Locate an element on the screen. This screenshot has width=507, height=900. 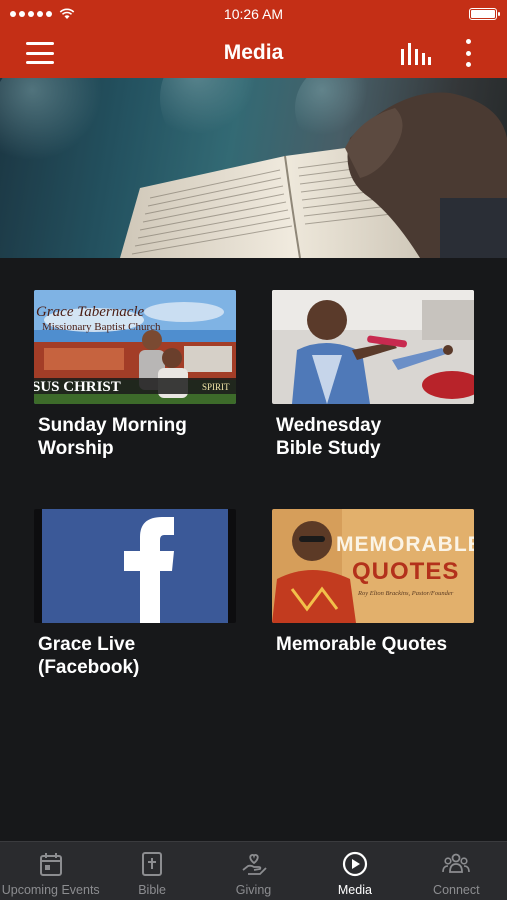
bible-icon is located at coordinates (152, 864).